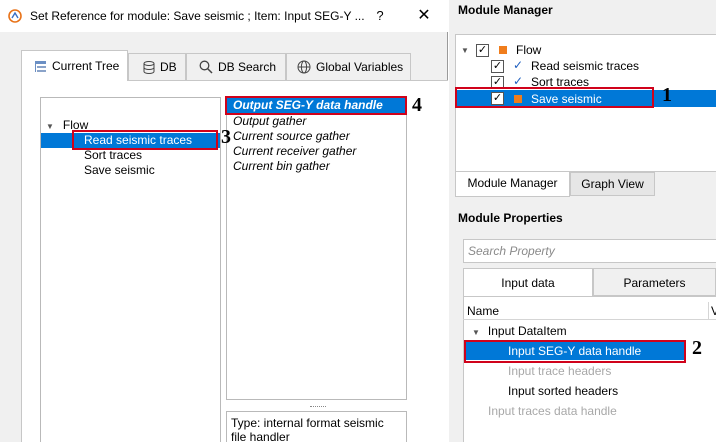 The image size is (716, 442). I want to click on tab-current-tree: Current Tree, so click(74, 65).